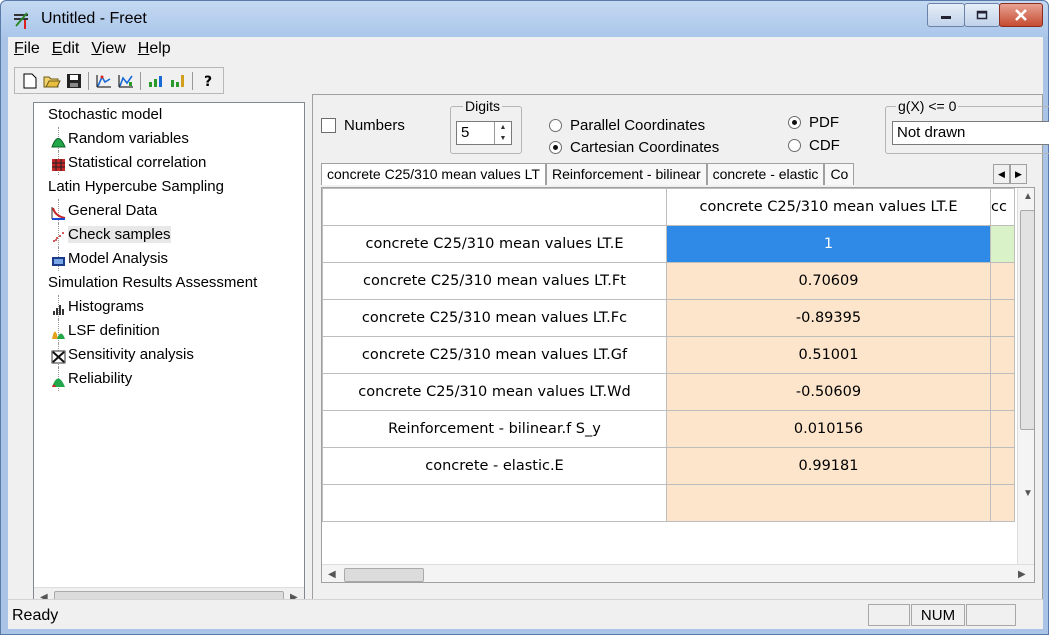  Describe the element at coordinates (678, 573) in the screenshot. I see `grid-horizontal-scrollbar: ◀ ▶` at that location.